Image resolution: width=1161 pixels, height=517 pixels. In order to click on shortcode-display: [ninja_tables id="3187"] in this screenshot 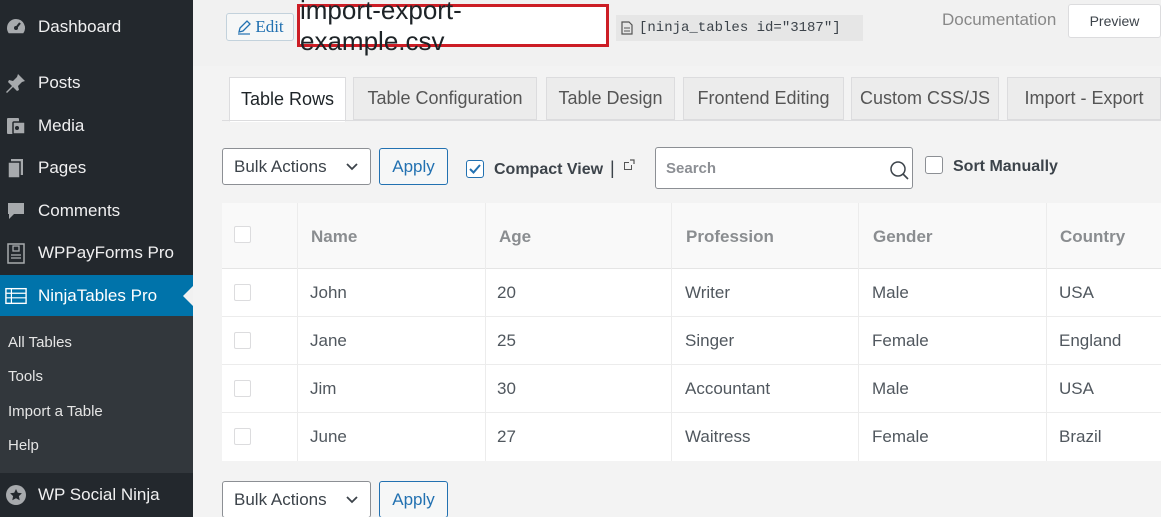, I will do `click(739, 28)`.